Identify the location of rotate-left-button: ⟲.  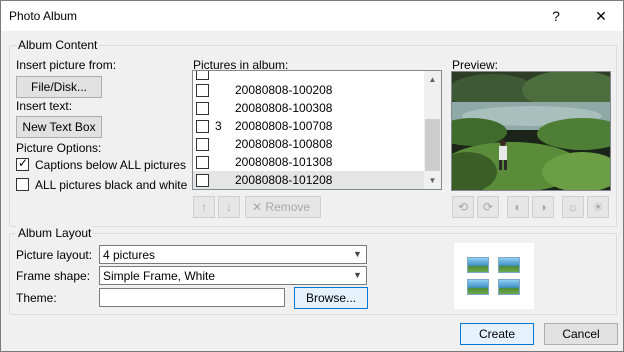
(463, 207).